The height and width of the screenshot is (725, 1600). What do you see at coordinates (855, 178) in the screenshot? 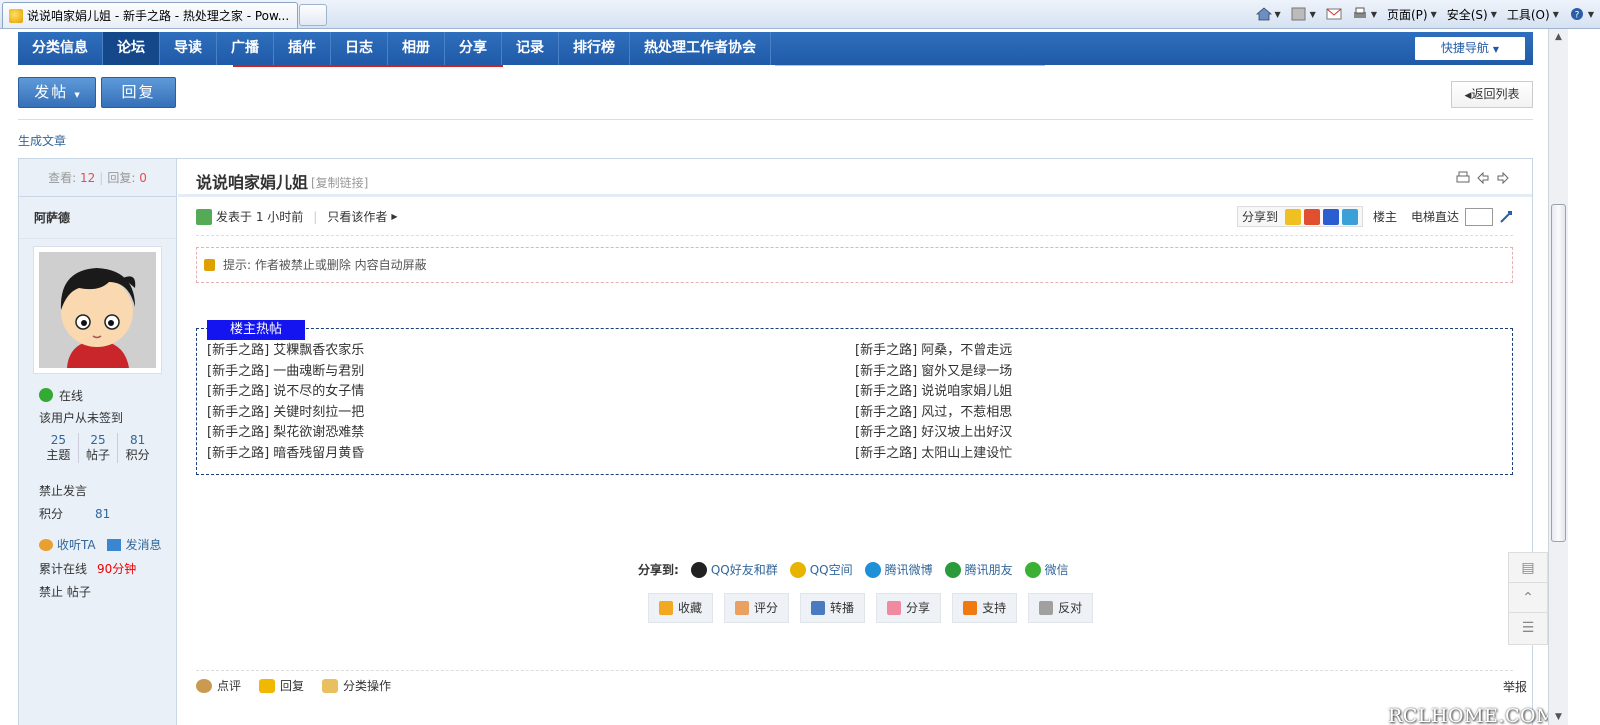
I see `post-title-bar: 说说咱家娟儿姐 [复制链接]` at bounding box center [855, 178].